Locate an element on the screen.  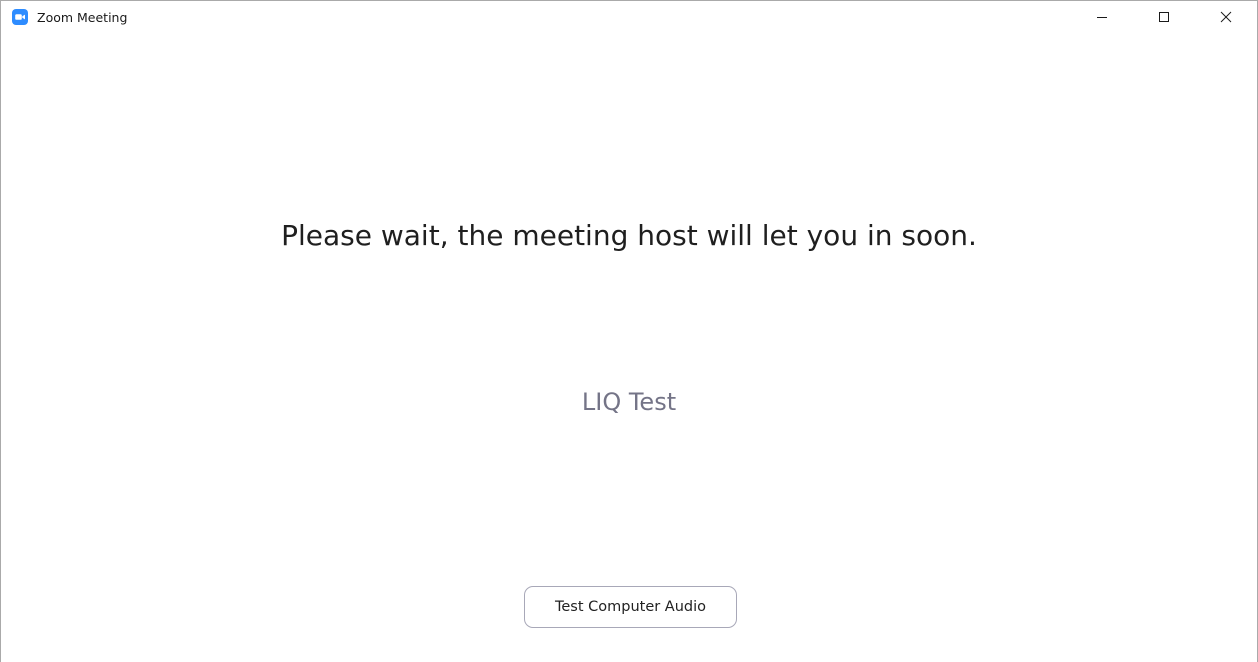
zoom-camera-icon is located at coordinates (20, 17).